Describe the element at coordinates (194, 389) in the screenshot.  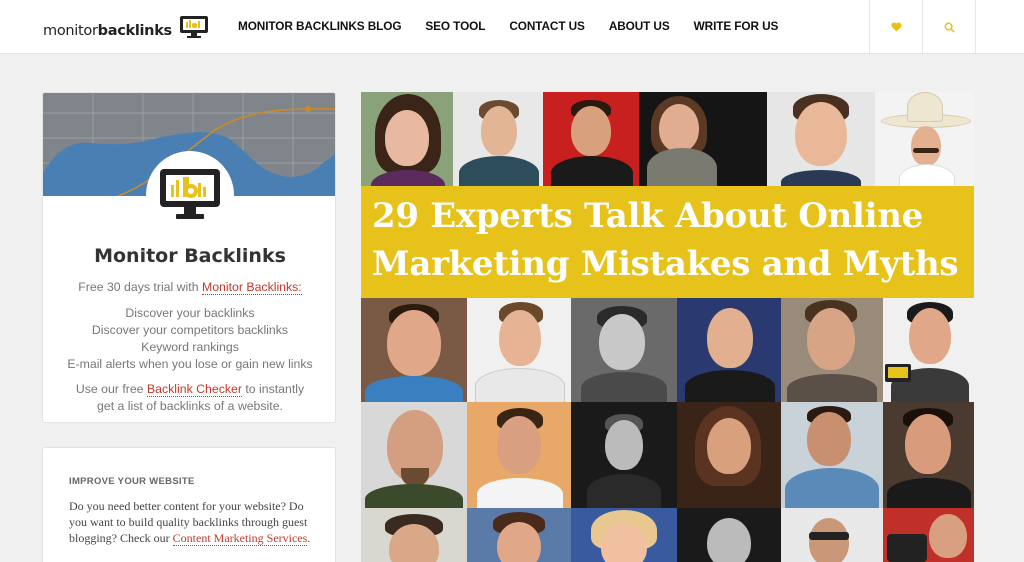
I see `backlink-checker-link: Backlink Checker` at that location.